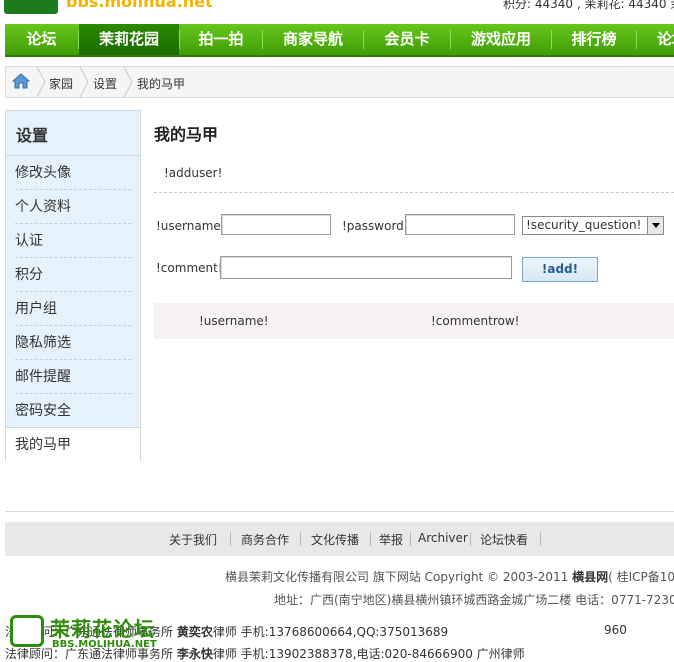 This screenshot has height=662, width=674. Describe the element at coordinates (31, 7) in the screenshot. I see `site-logo` at that location.